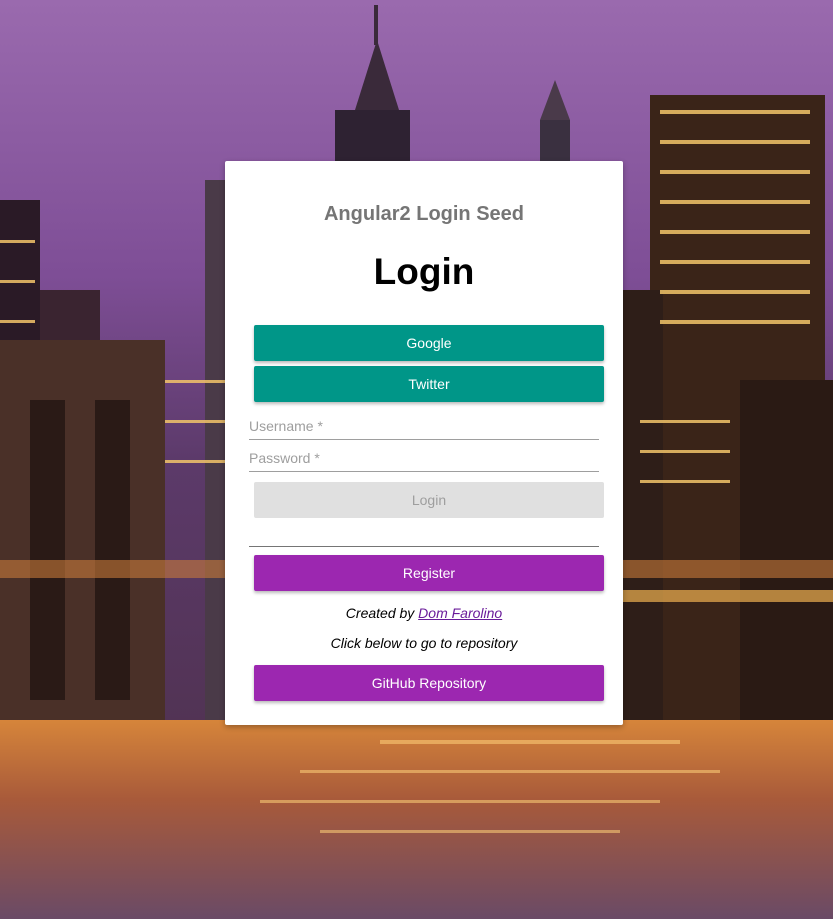  What do you see at coordinates (429, 343) in the screenshot?
I see `google-login-button: Google` at bounding box center [429, 343].